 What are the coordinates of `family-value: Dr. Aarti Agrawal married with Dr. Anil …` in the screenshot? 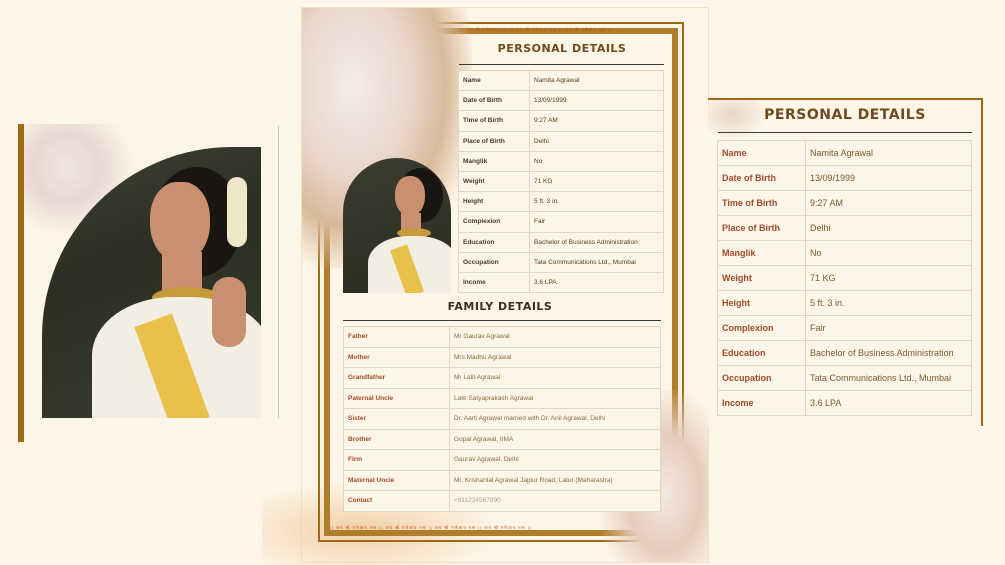 It's located at (555, 419).